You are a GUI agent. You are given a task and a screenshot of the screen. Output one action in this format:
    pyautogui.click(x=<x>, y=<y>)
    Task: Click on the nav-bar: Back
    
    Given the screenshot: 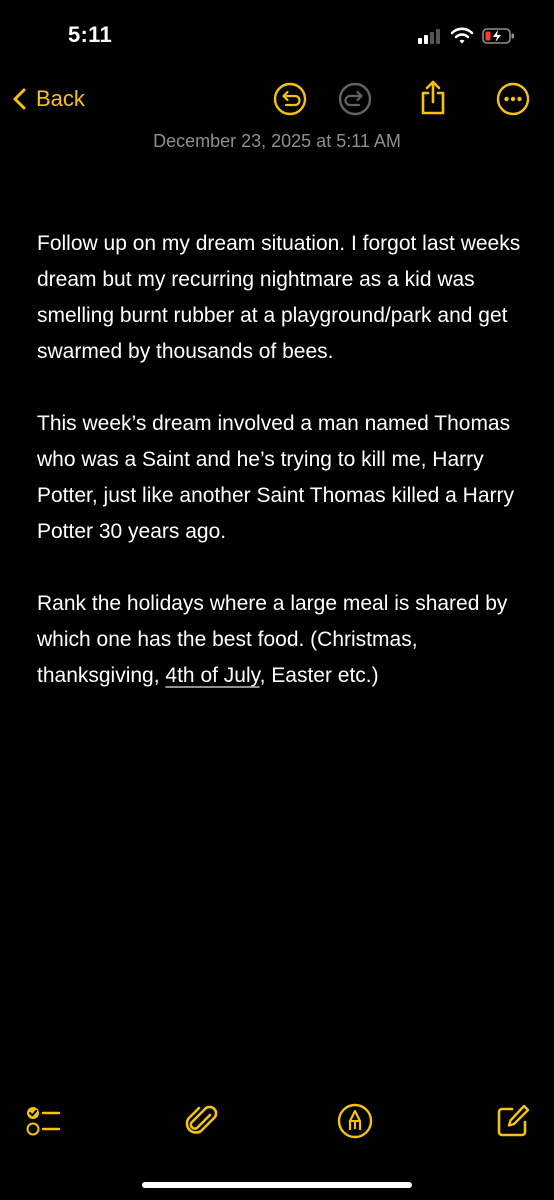 What is the action you would take?
    pyautogui.click(x=277, y=99)
    